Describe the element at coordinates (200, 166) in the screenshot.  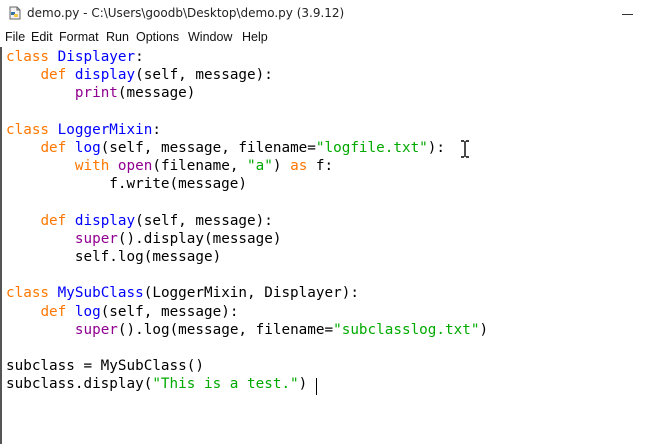
I see `code-token: (filename,` at that location.